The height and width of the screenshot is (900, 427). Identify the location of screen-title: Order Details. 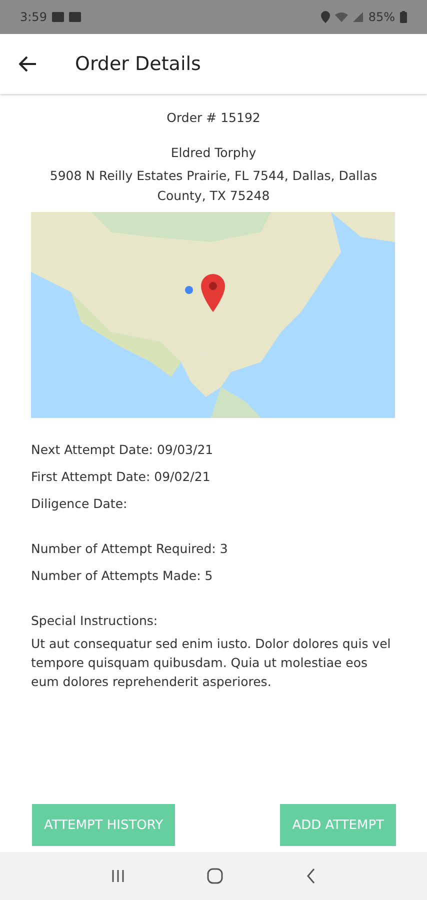
(138, 64).